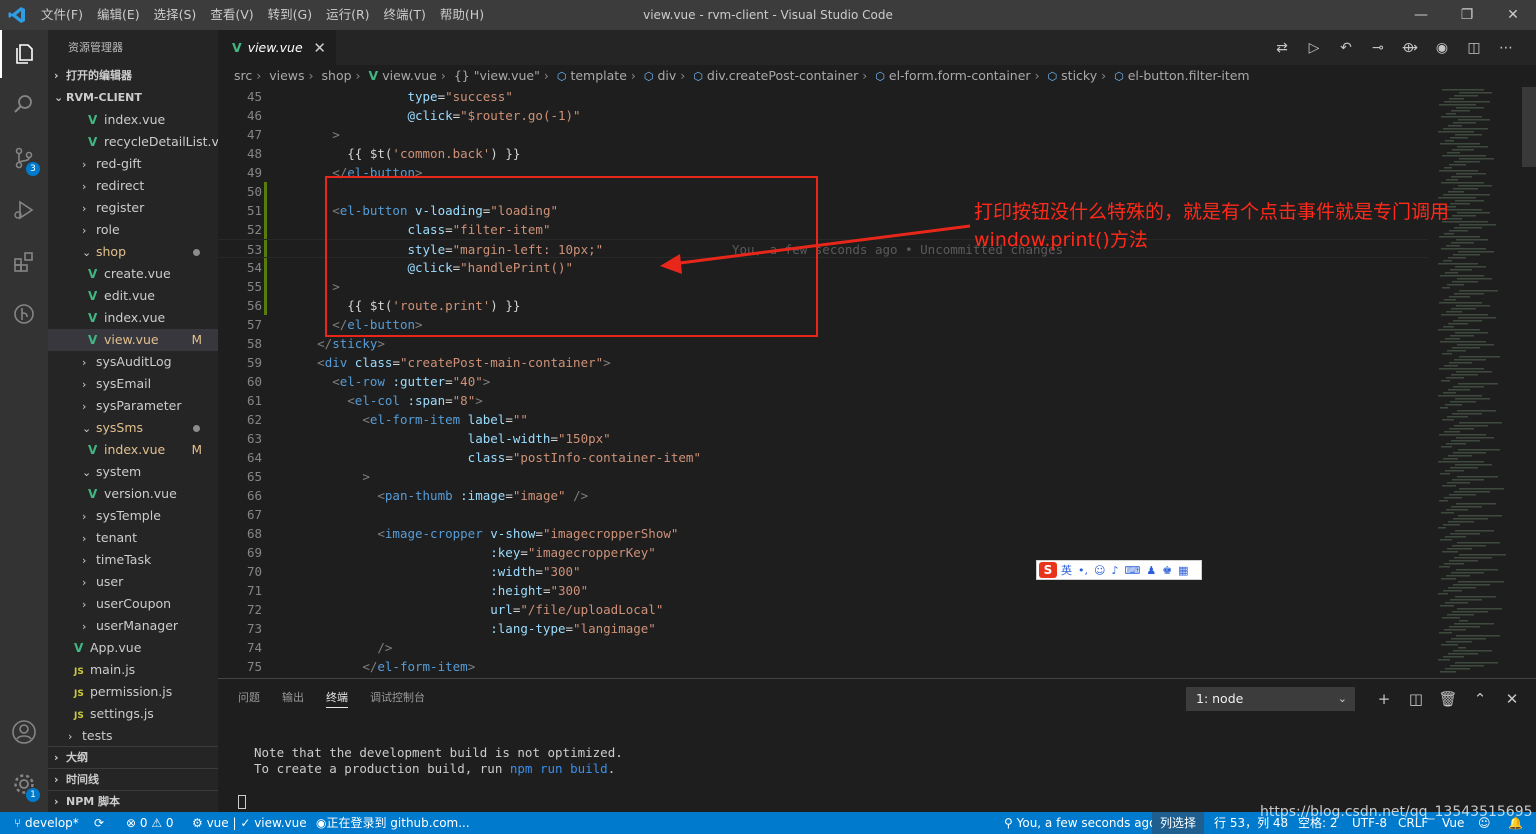  What do you see at coordinates (24, 314) in the screenshot?
I see `git-history-icon` at bounding box center [24, 314].